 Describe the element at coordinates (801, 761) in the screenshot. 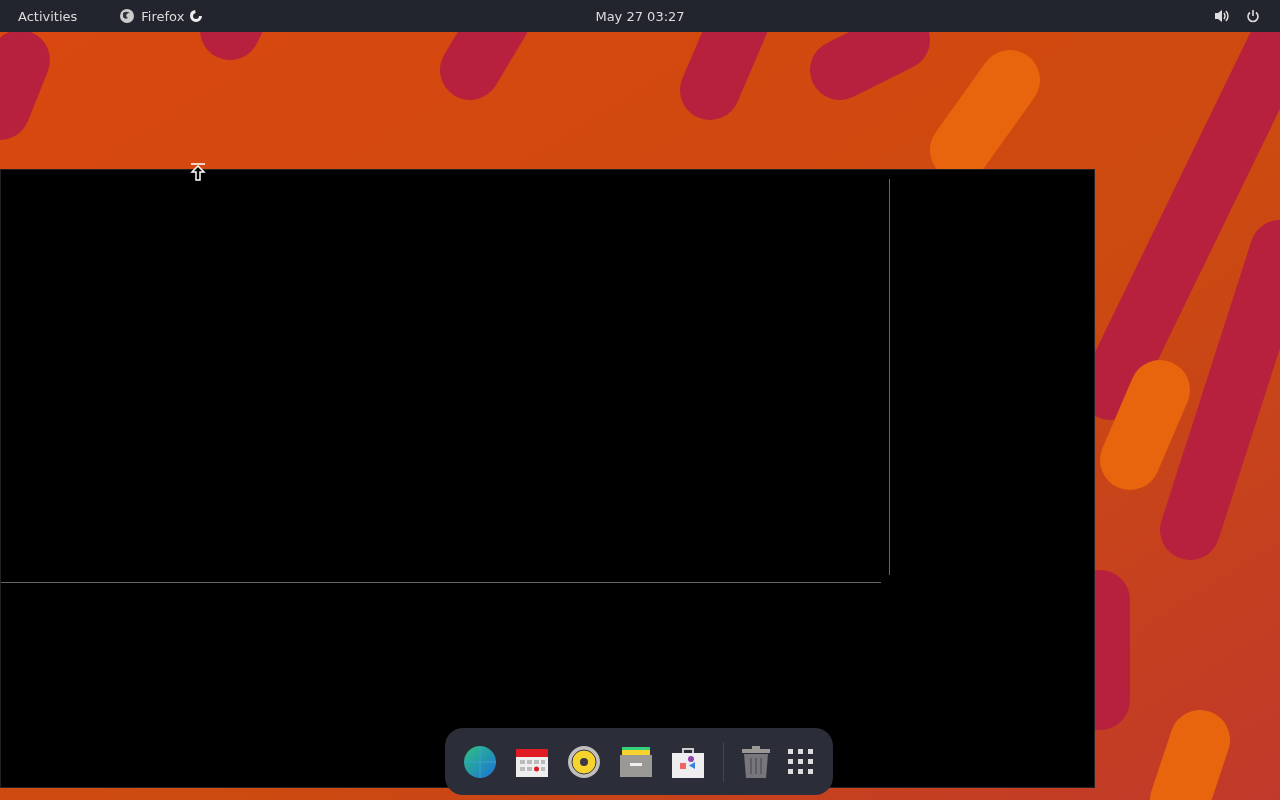

I see `app-grid-icon` at that location.